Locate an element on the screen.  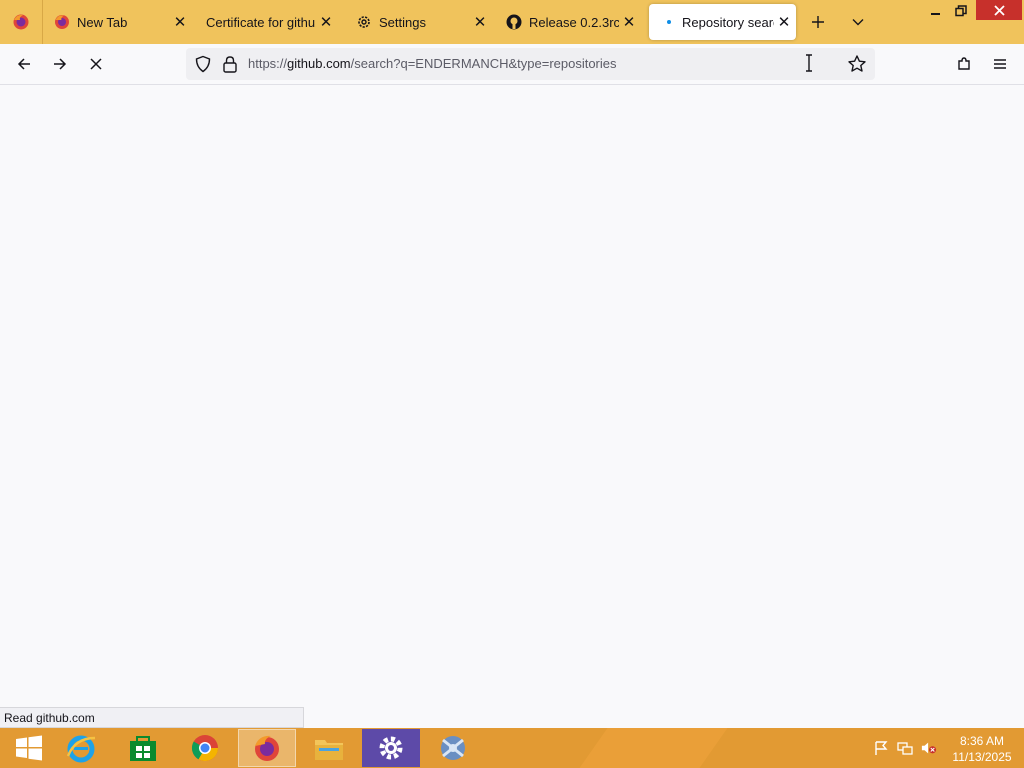
puzzle-piece-icon is located at coordinates (964, 63).